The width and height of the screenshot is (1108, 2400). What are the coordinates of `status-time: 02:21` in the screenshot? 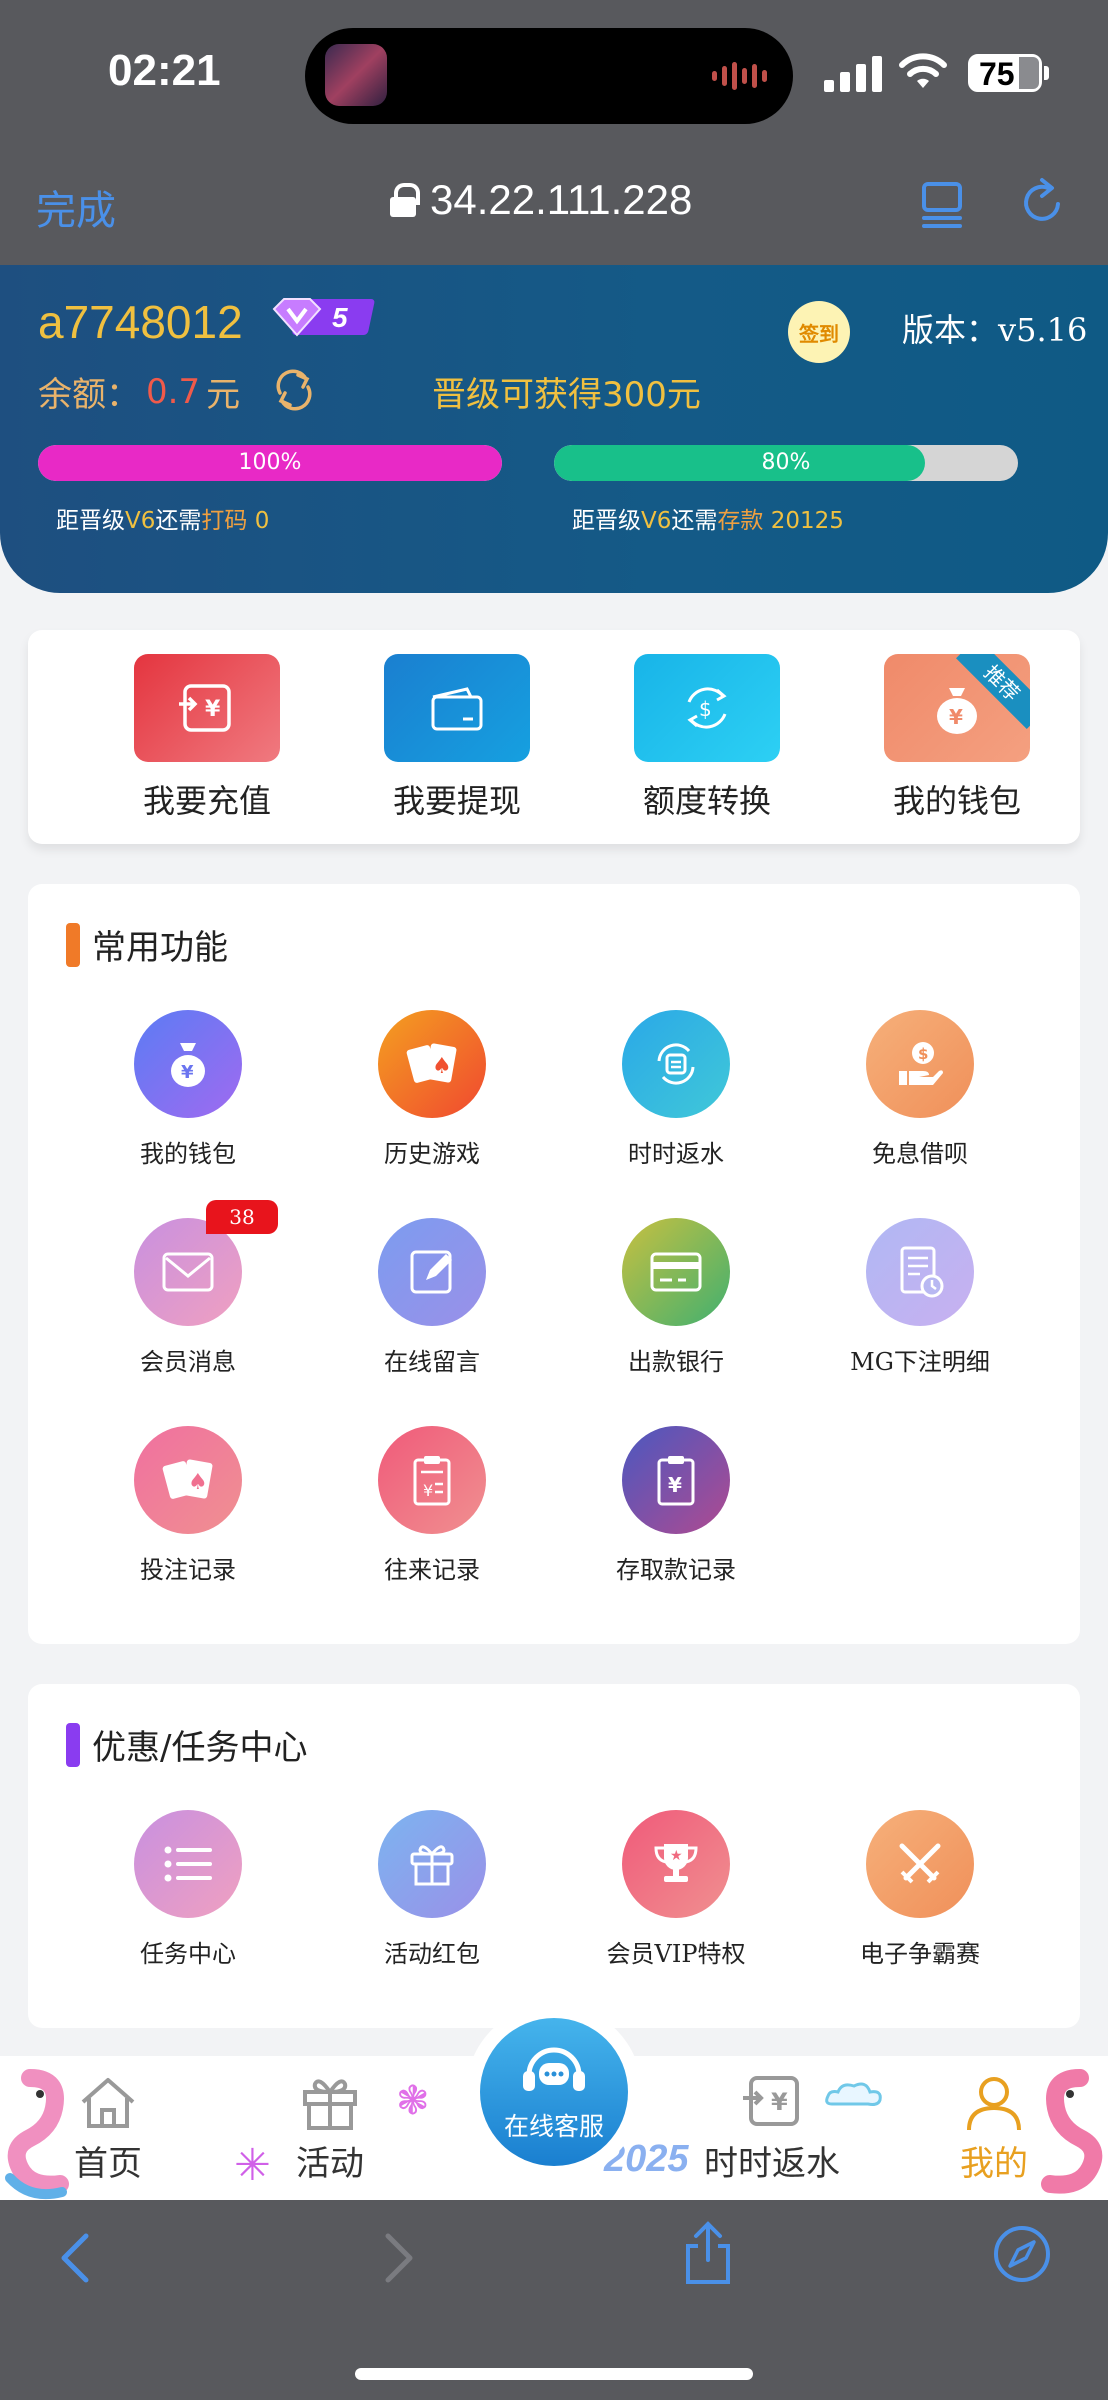 It's located at (164, 70).